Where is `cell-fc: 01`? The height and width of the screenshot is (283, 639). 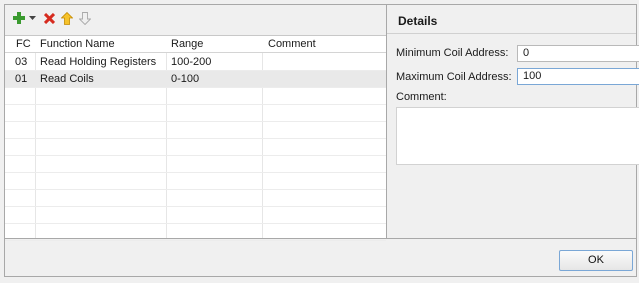 cell-fc: 01 is located at coordinates (21, 79).